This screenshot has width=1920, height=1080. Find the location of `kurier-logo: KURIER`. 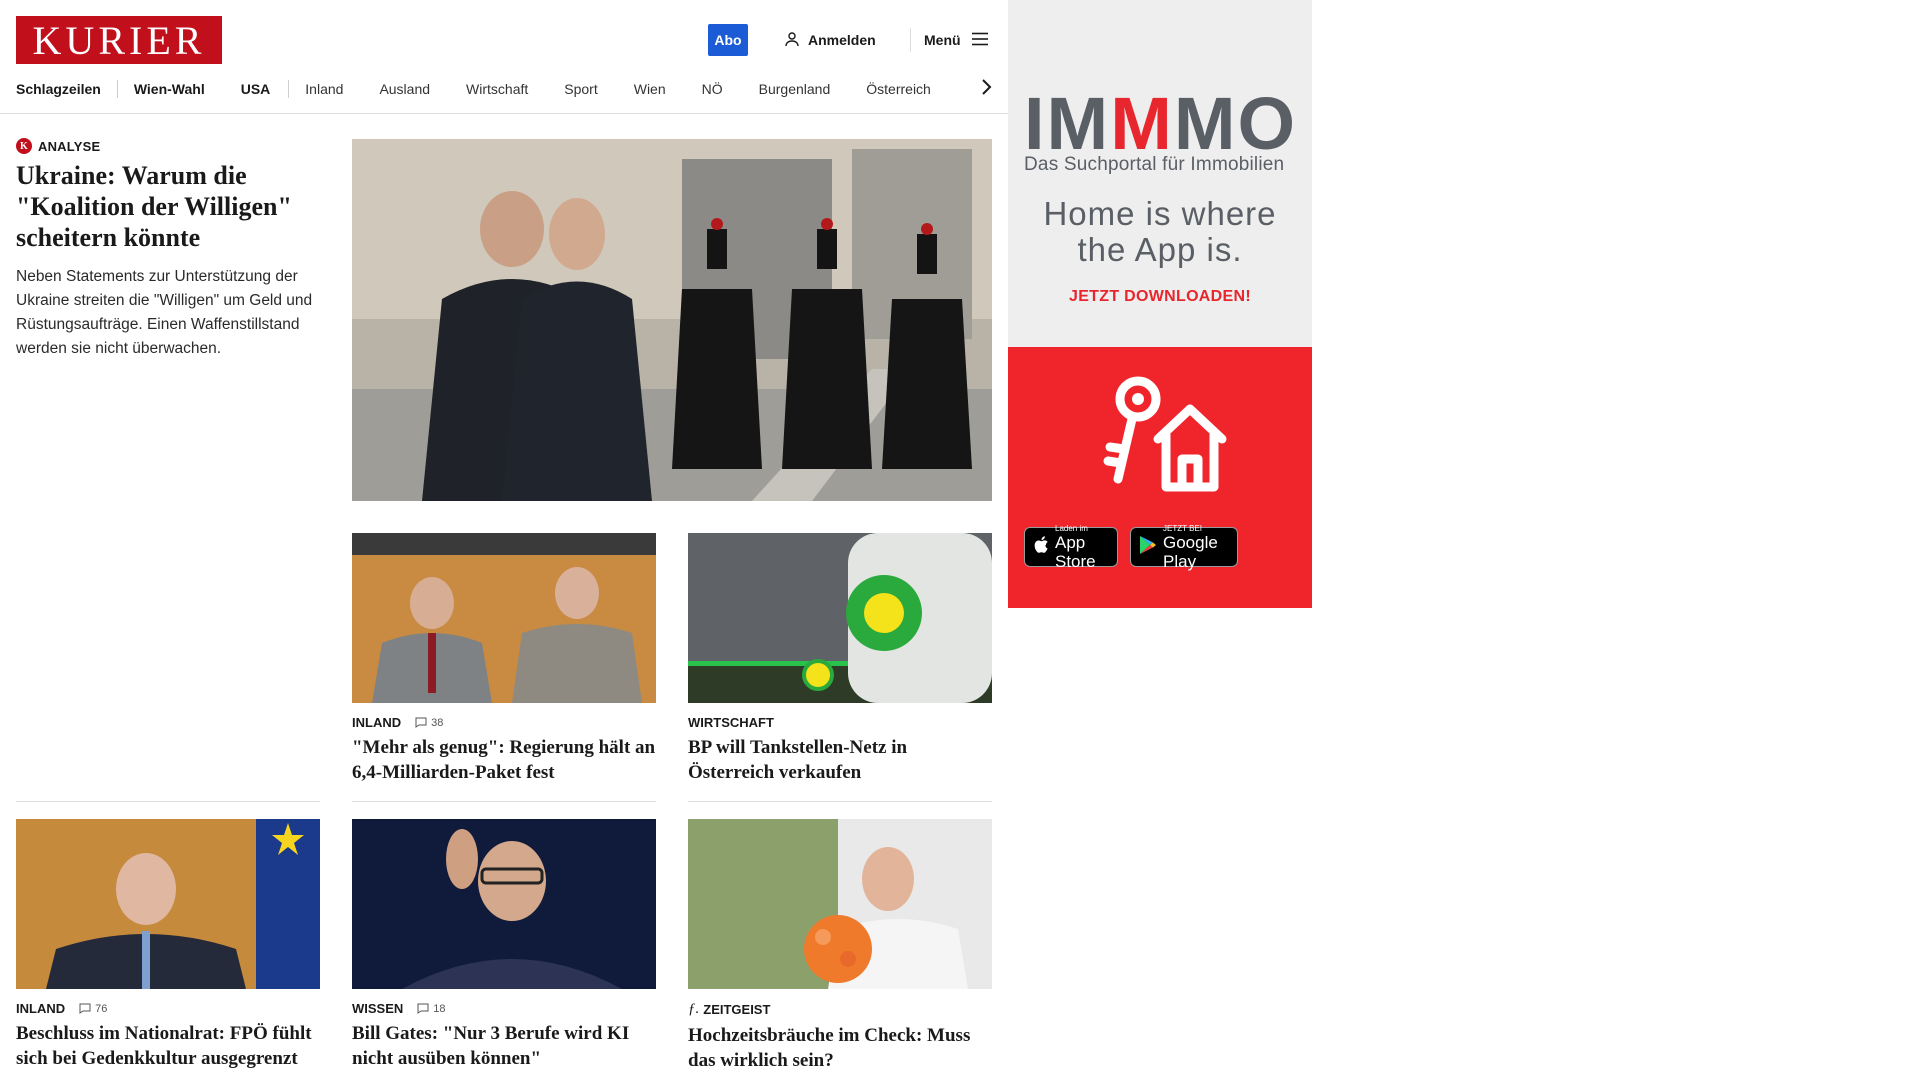

kurier-logo: KURIER is located at coordinates (119, 40).